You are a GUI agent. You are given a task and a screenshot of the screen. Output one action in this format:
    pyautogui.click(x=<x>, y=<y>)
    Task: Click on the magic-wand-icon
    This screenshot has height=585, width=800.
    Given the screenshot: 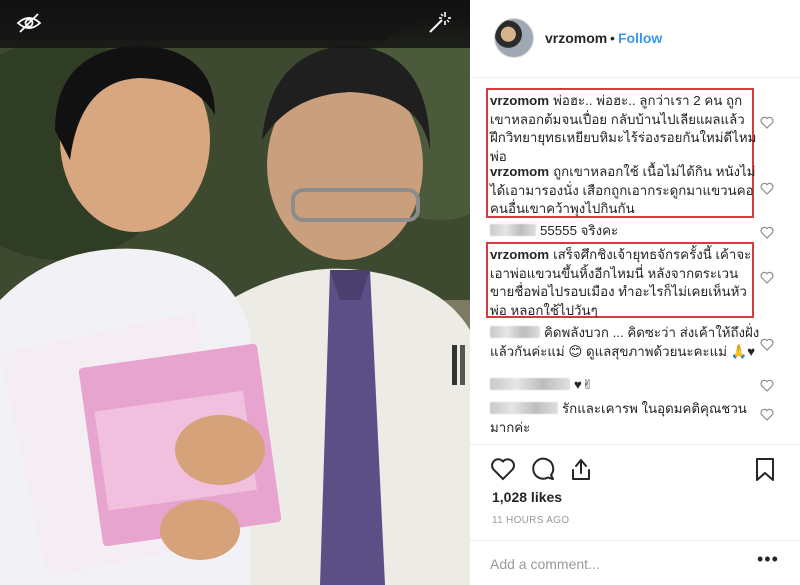 What is the action you would take?
    pyautogui.click(x=439, y=23)
    